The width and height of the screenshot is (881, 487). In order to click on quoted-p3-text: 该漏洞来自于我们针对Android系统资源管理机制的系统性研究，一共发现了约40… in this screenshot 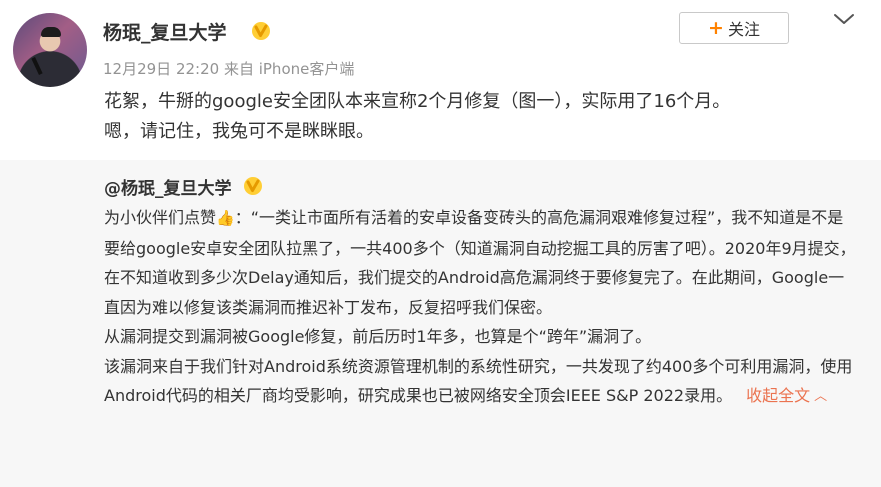, I will do `click(478, 381)`.